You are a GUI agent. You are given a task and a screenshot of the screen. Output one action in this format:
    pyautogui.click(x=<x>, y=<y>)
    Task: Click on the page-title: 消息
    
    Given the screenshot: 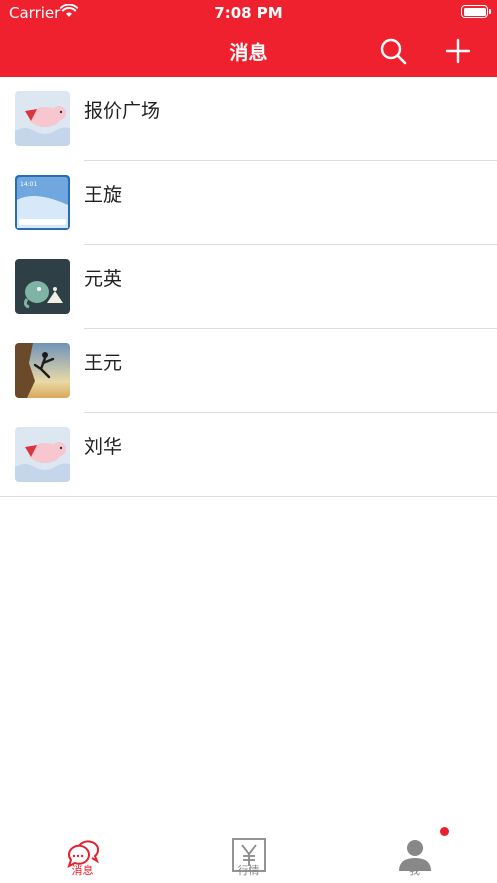 What is the action you would take?
    pyautogui.click(x=248, y=53)
    